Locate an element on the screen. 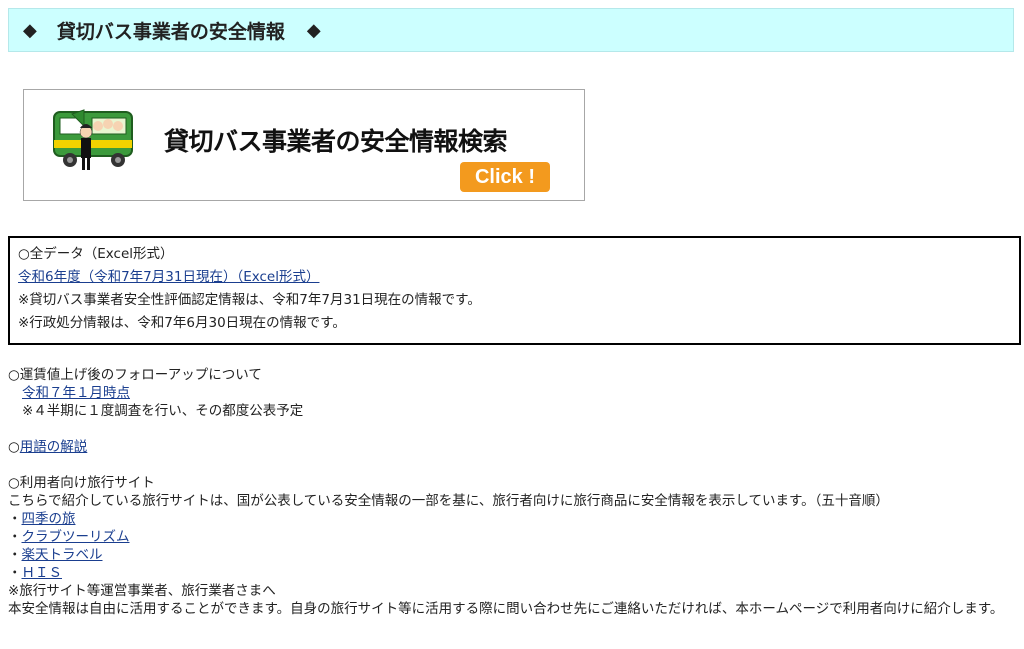  glossary-prefix: ○ is located at coordinates (14, 447).